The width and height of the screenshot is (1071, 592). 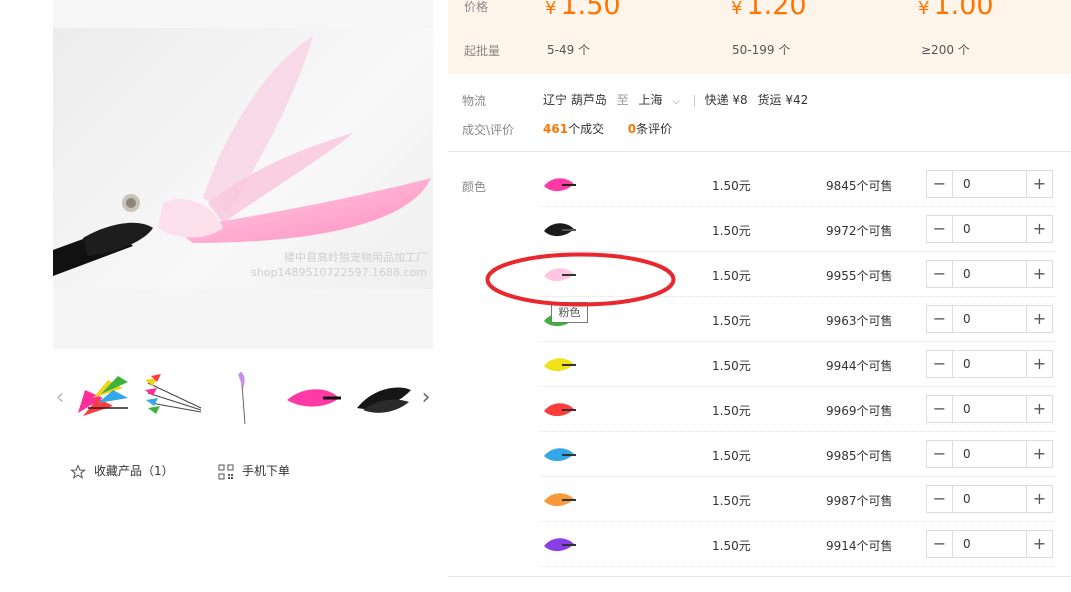 I want to click on sku-stock: 9955个可售, so click(x=859, y=276).